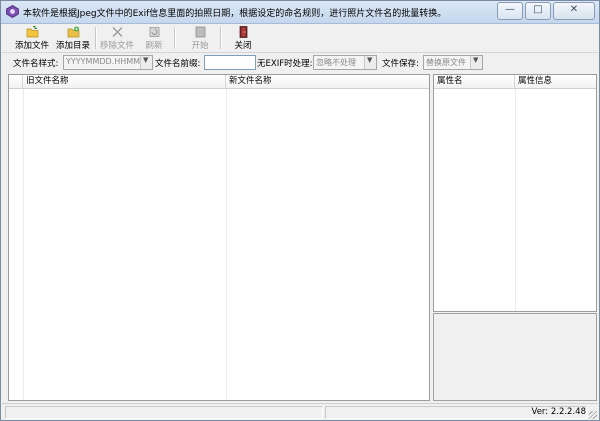 This screenshot has width=600, height=421. Describe the element at coordinates (154, 32) in the screenshot. I see `refresh-icon` at that location.